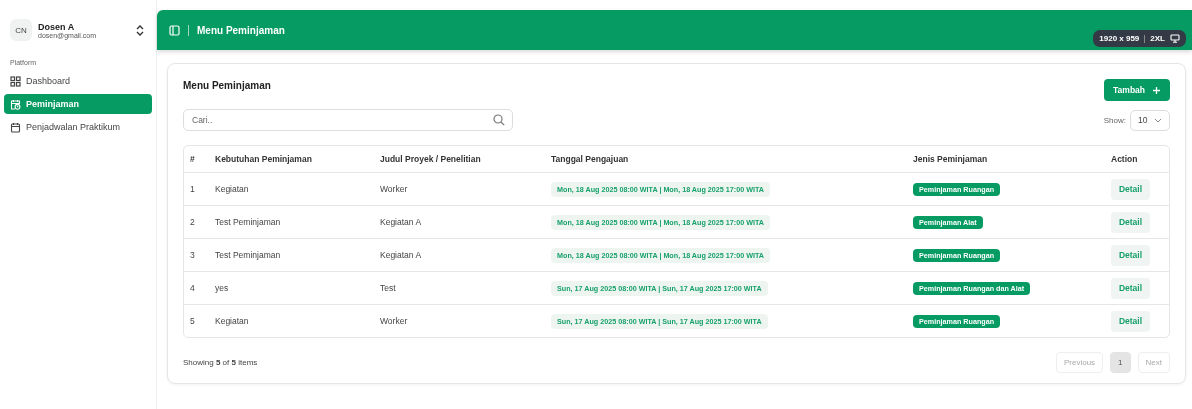  Describe the element at coordinates (192, 255) in the screenshot. I see `table-cell: 3` at that location.